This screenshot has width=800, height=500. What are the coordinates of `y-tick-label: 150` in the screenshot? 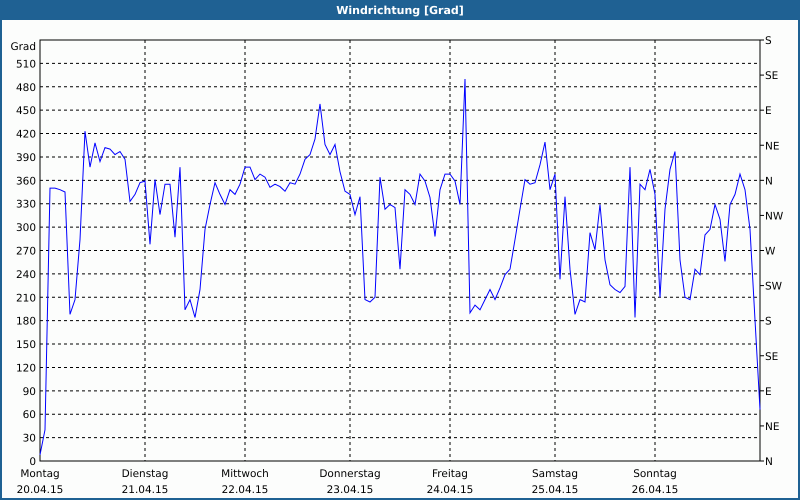 It's located at (26, 345).